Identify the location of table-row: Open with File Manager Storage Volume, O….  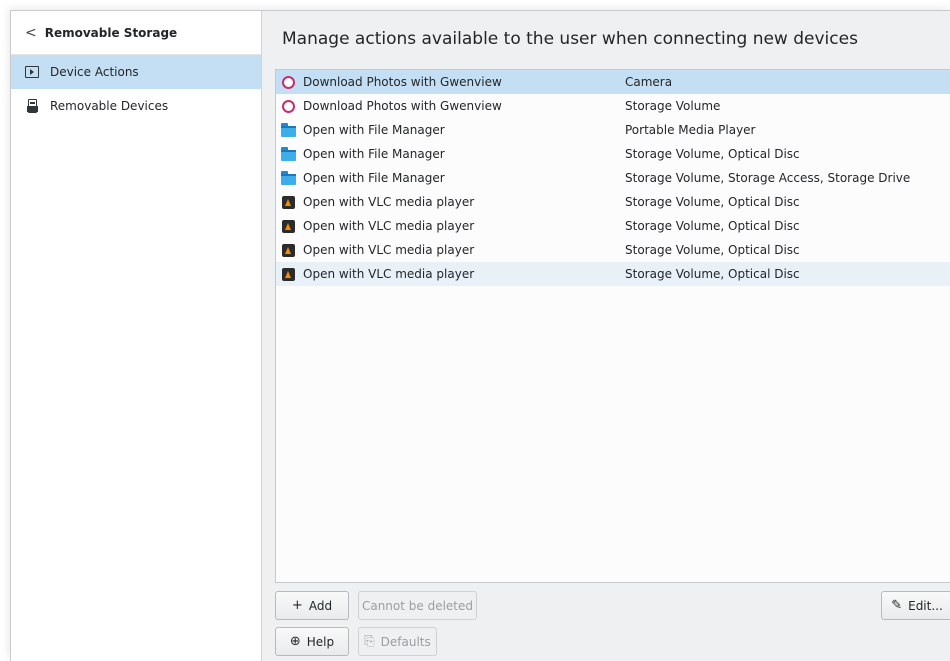
(613, 154).